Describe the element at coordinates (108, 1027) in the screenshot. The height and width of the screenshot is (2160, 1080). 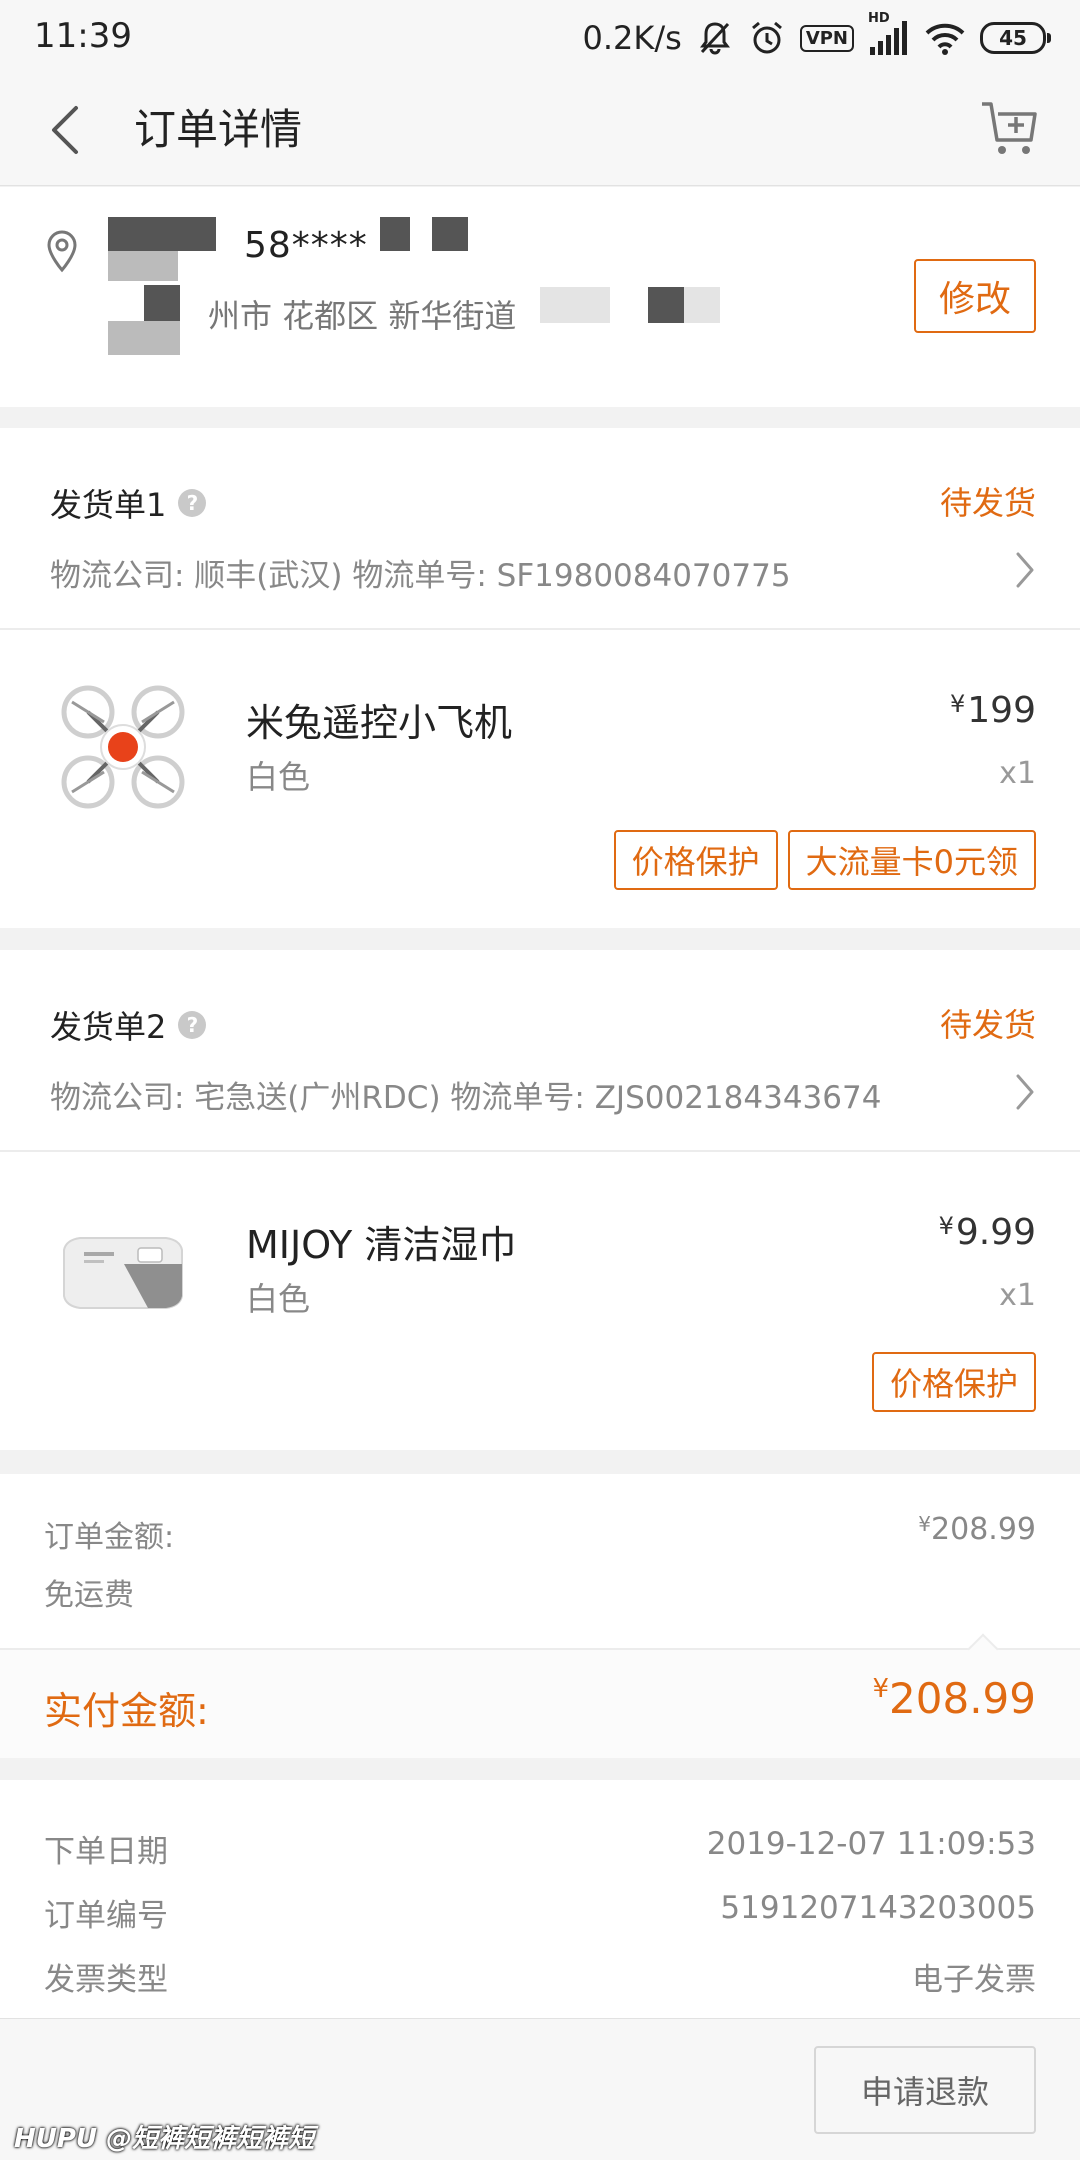
I see `shipment-title-text: 发货单2` at that location.